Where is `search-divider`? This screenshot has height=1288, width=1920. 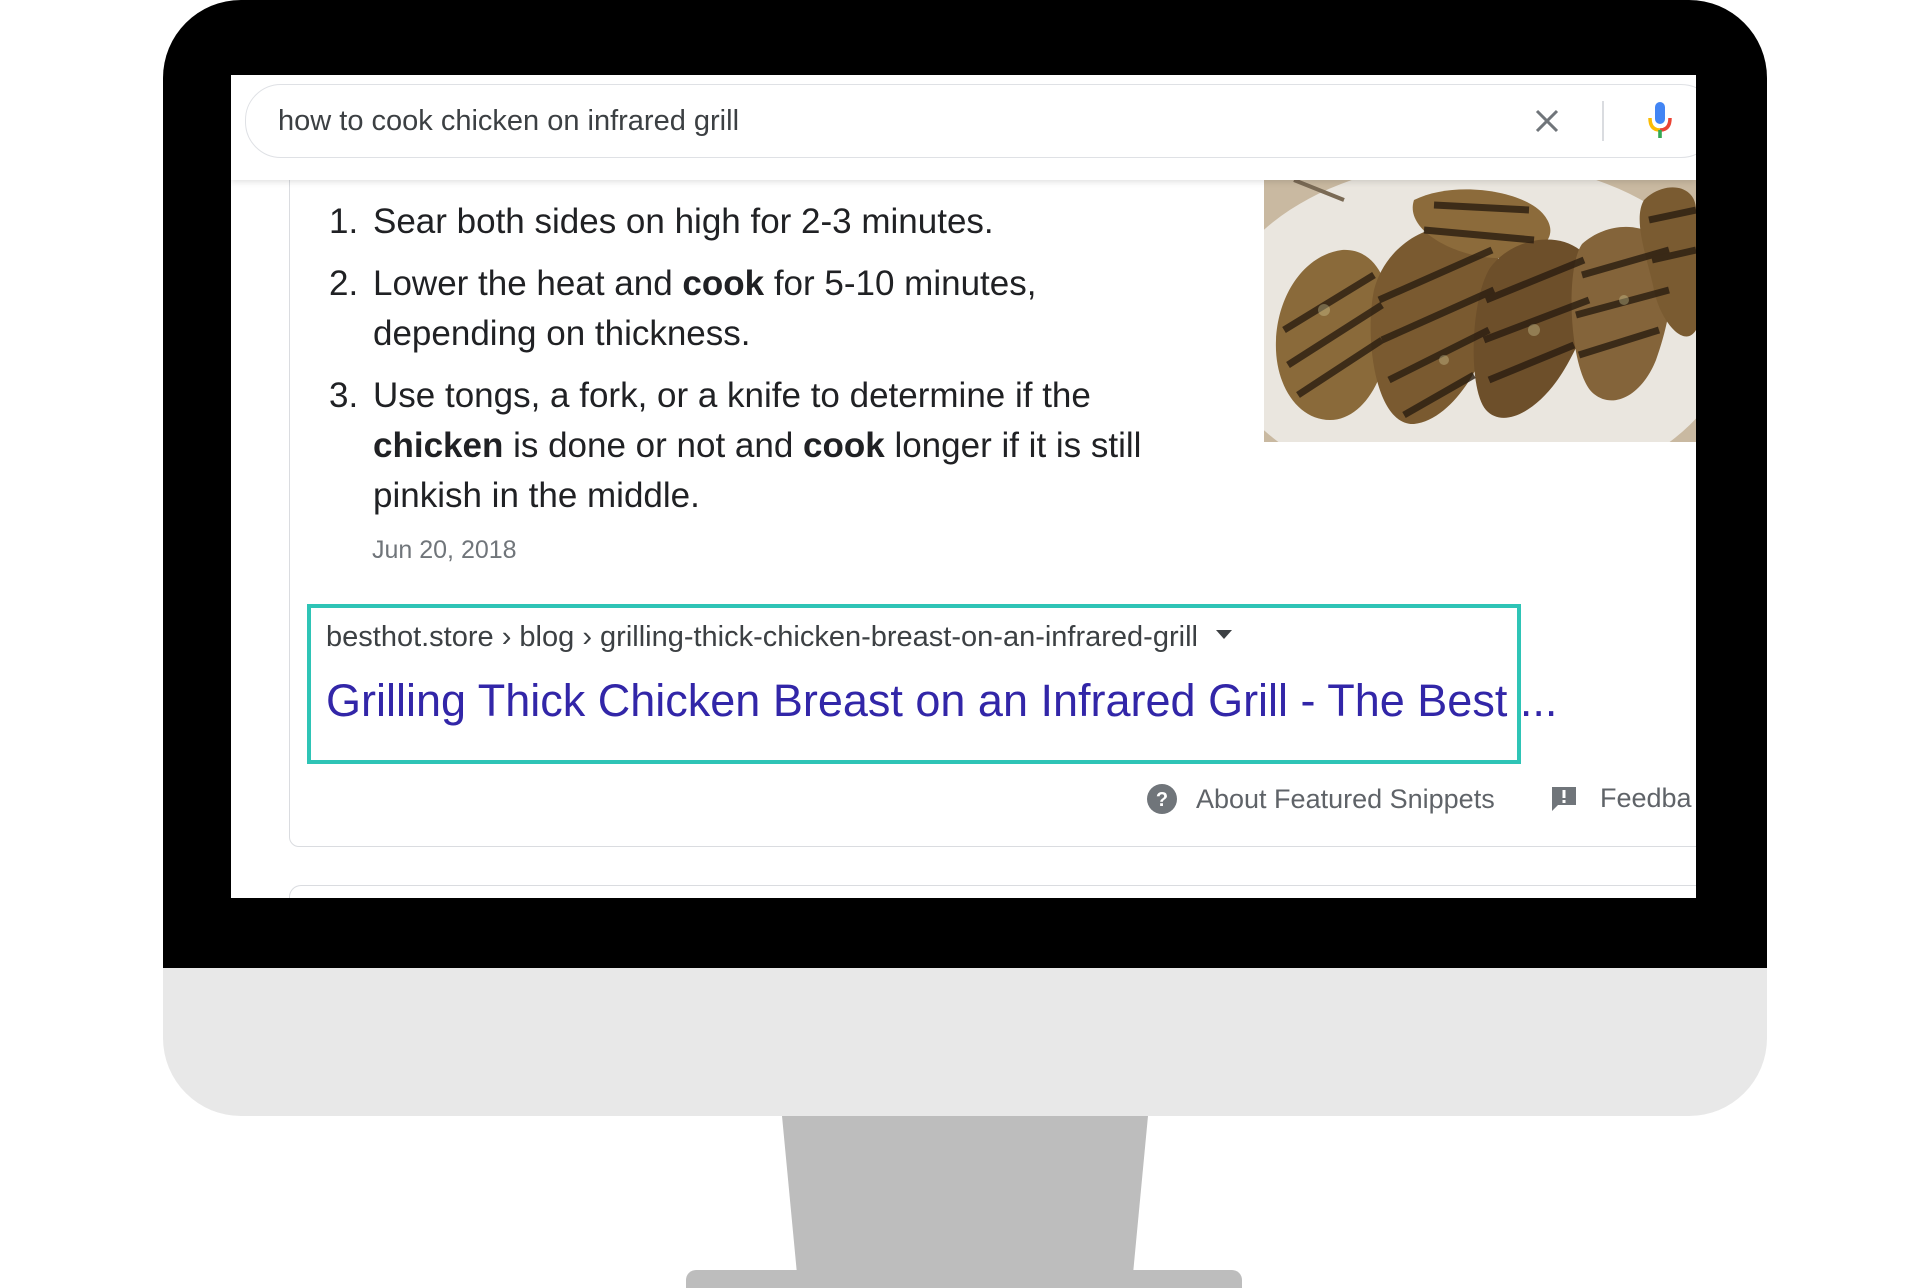
search-divider is located at coordinates (1603, 121).